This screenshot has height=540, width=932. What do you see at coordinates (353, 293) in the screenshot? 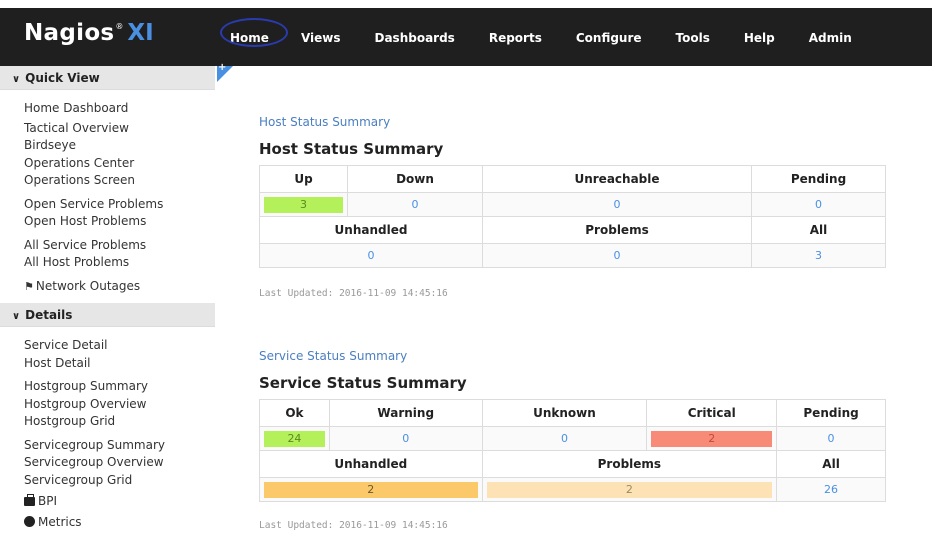
I see `host-last-updated: Last Updated: 2016-11-09 14:45:16` at bounding box center [353, 293].